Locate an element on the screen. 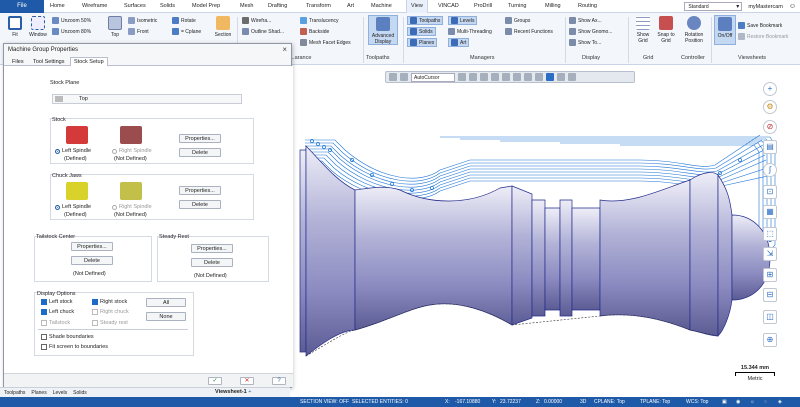 The width and height of the screenshot is (800, 407). close-icon: × is located at coordinates (284, 50).